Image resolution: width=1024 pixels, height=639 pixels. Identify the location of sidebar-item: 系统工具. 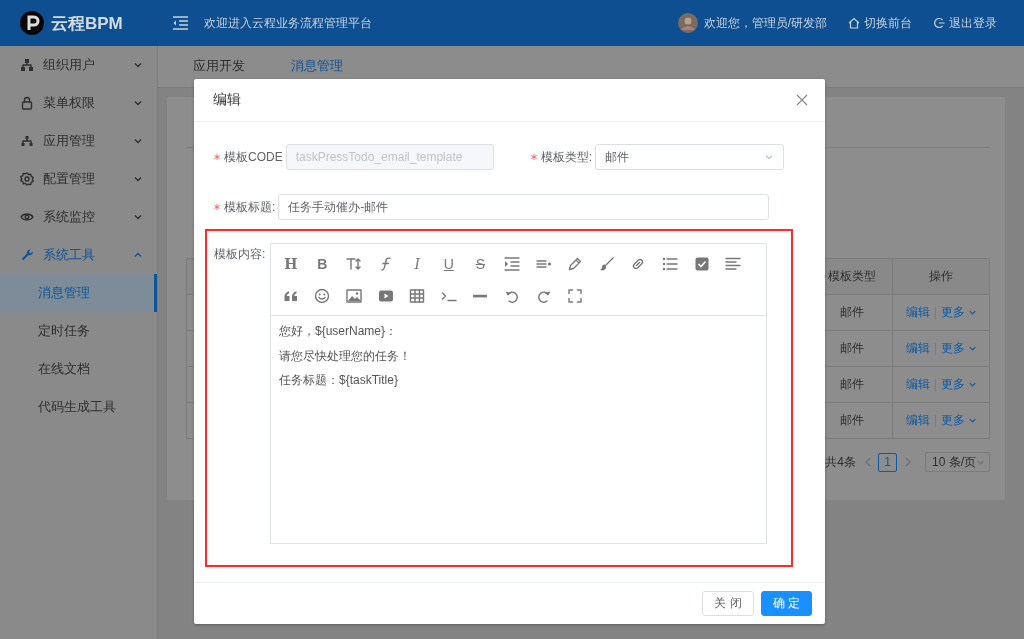
(78, 255).